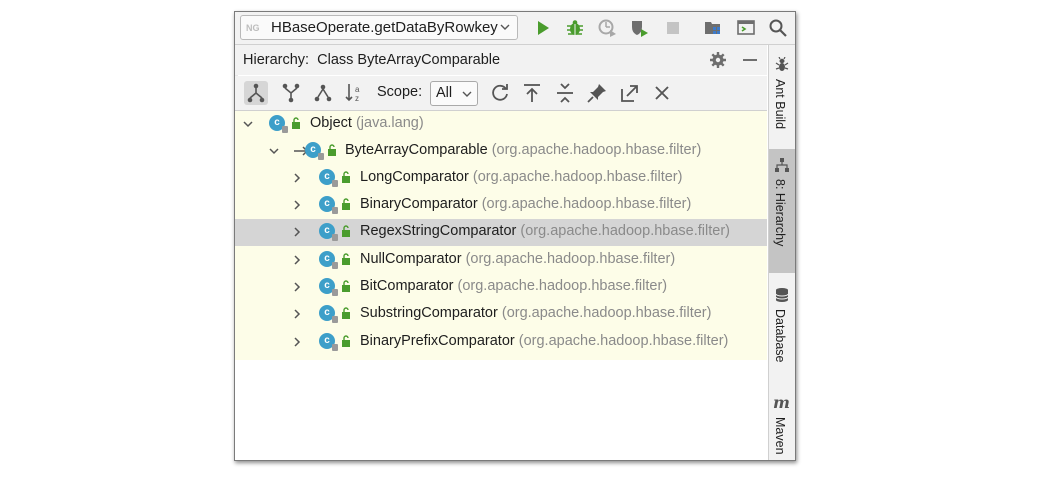  What do you see at coordinates (414, 177) in the screenshot?
I see `class-name: LongComparator` at bounding box center [414, 177].